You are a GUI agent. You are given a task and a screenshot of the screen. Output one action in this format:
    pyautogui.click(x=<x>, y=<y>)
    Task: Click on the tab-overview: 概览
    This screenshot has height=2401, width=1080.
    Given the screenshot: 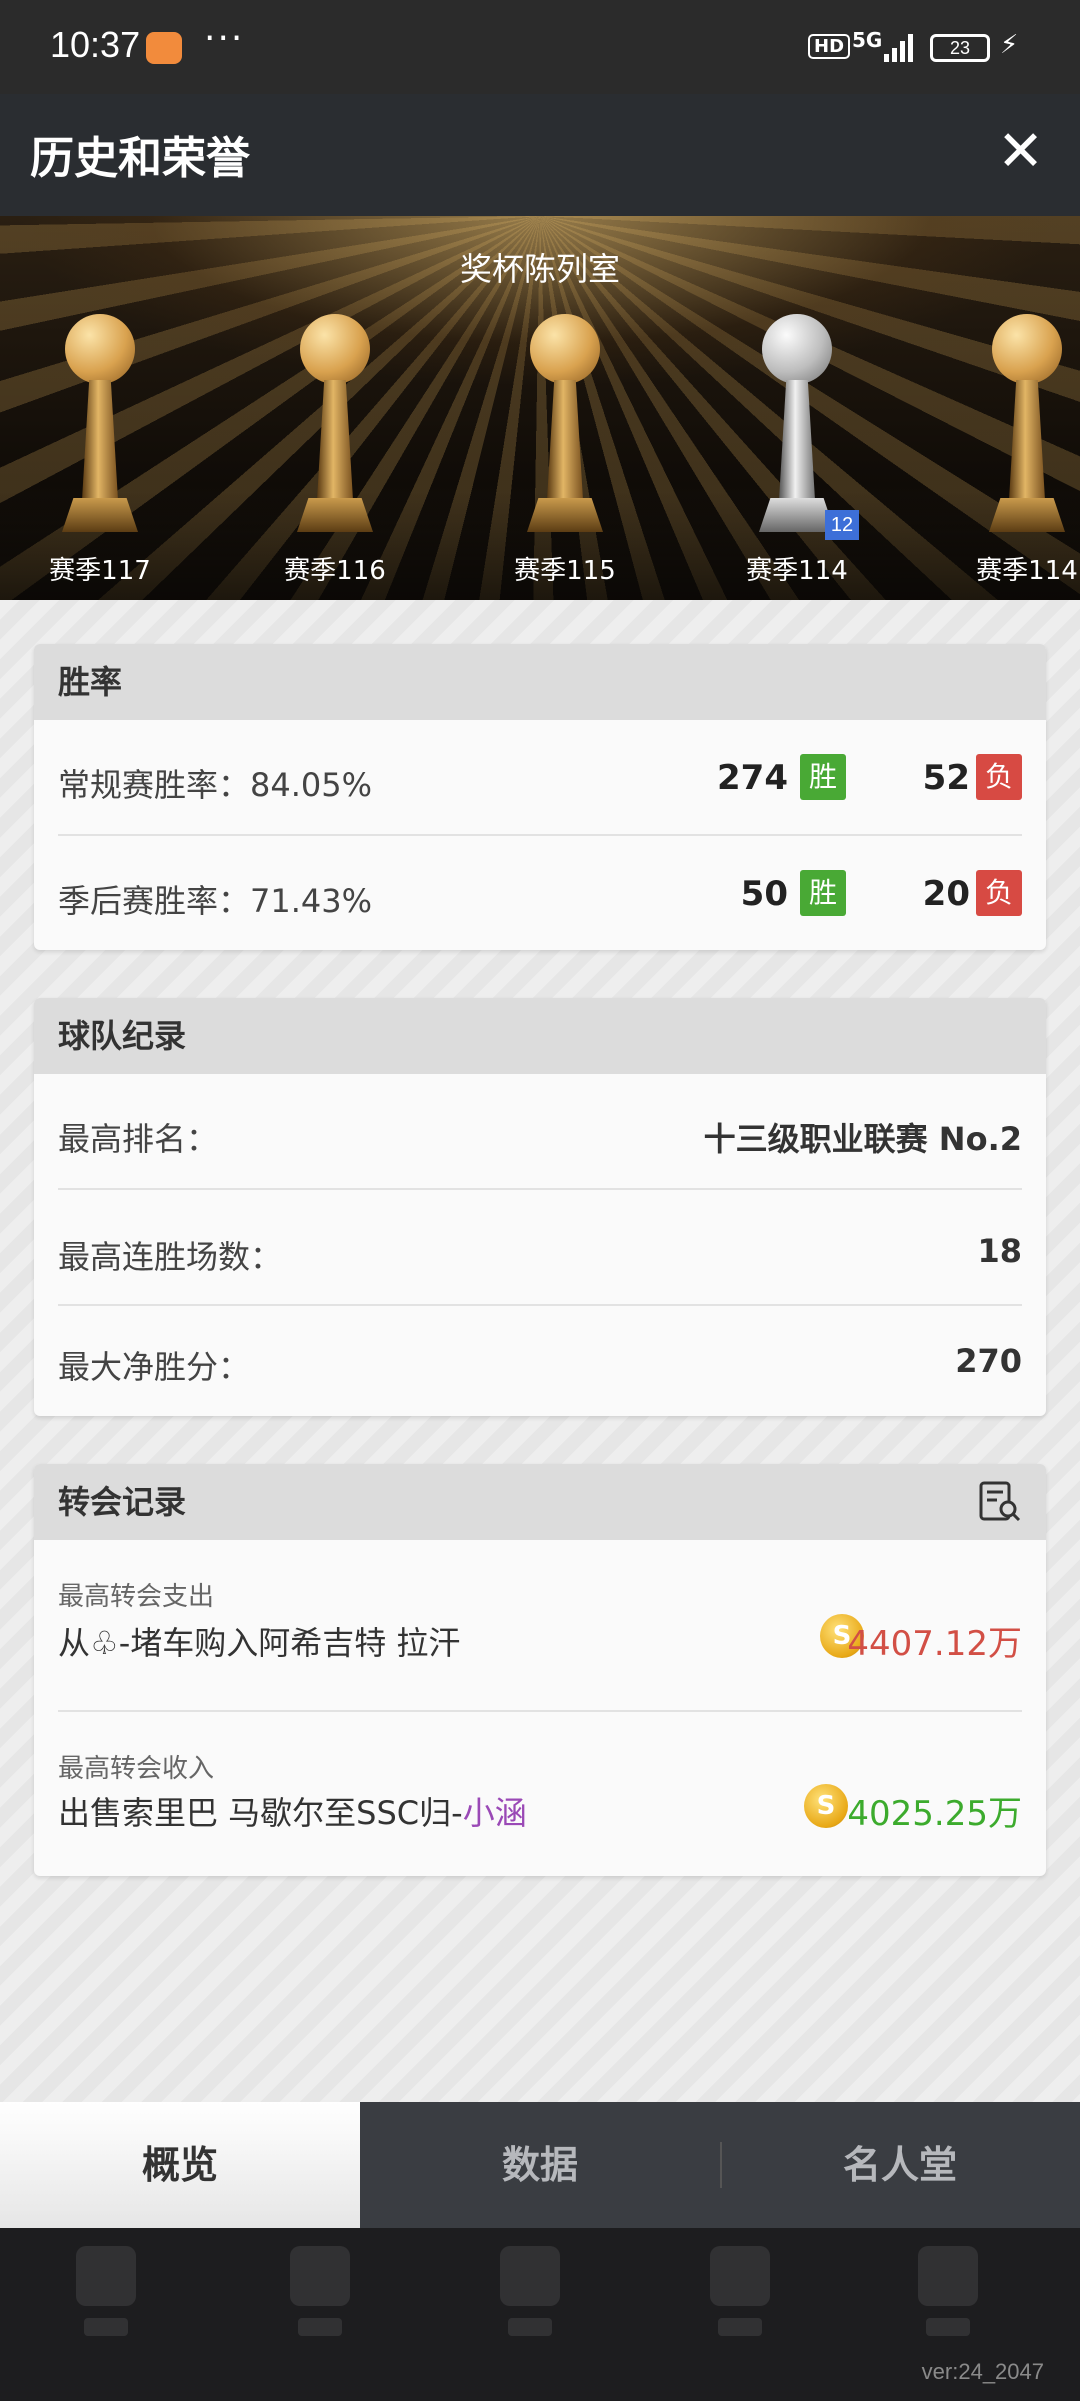 What is the action you would take?
    pyautogui.click(x=180, y=2165)
    